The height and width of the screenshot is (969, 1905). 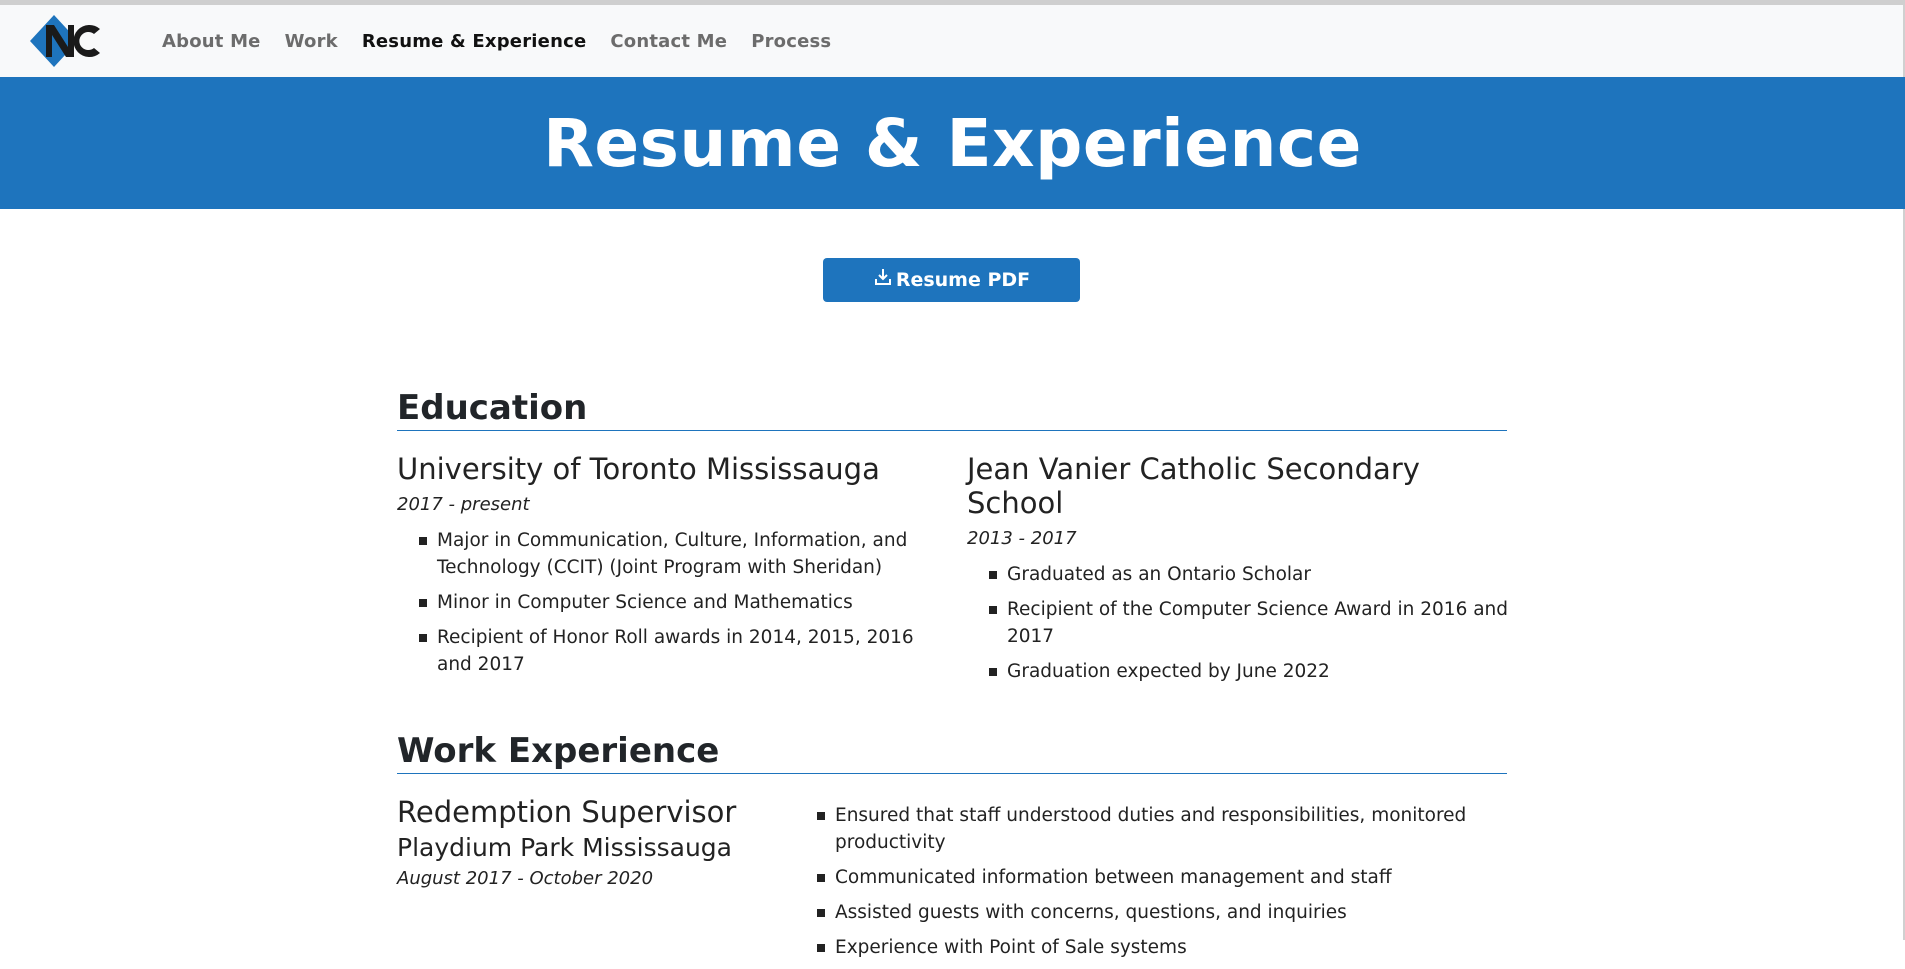 I want to click on nav-work: Work, so click(x=311, y=41).